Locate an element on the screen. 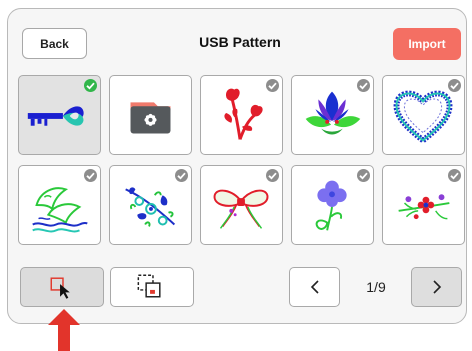  page-title: USB Pattern is located at coordinates (240, 42).